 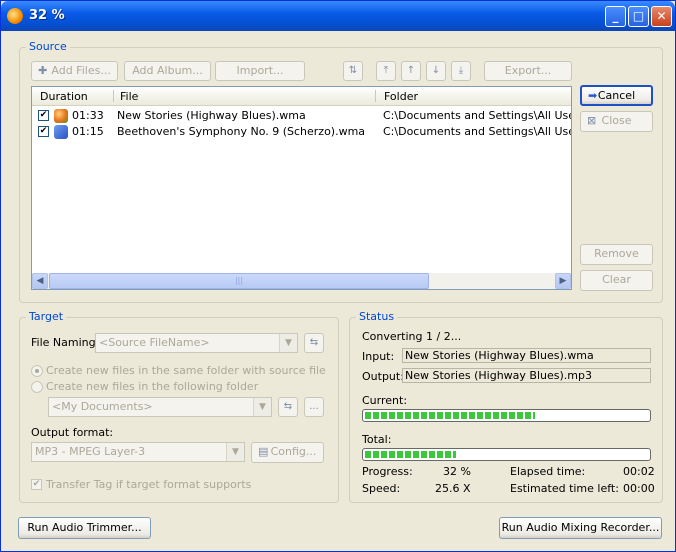 I want to click on cancel-button: ➡ Cancel, so click(x=616, y=95).